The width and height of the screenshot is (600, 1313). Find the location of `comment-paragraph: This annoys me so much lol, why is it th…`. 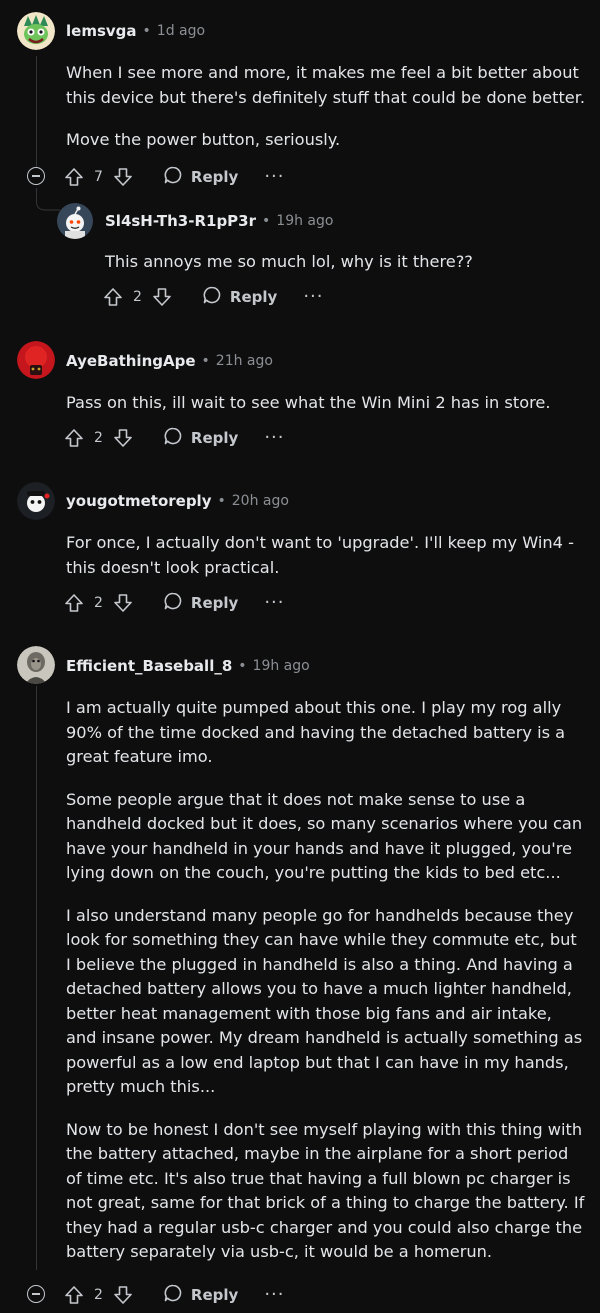

comment-paragraph: This annoys me so much lol, why is it th… is located at coordinates (289, 261).